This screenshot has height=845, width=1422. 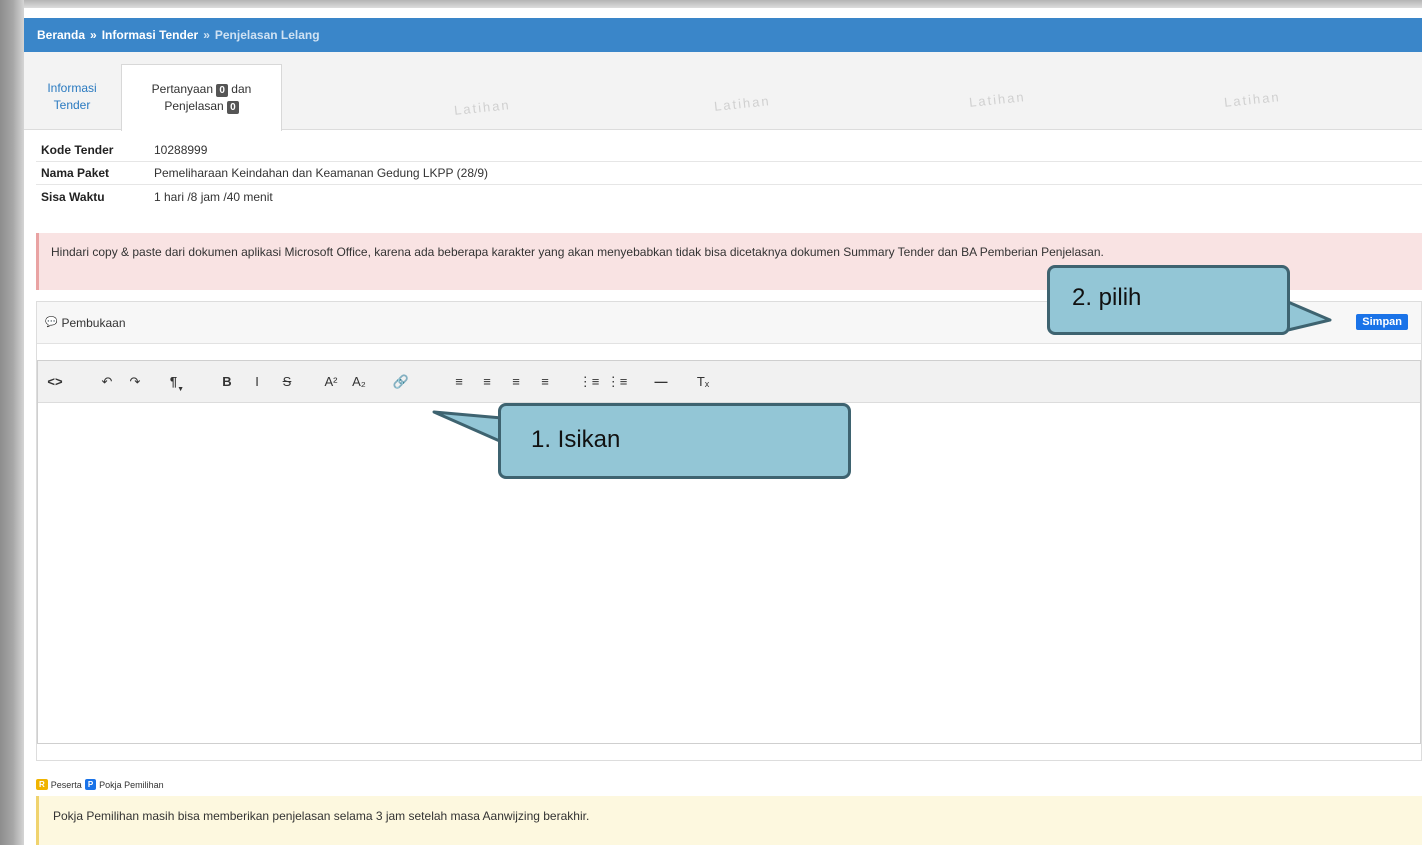 What do you see at coordinates (331, 382) in the screenshot?
I see `superscript-icon: A²` at bounding box center [331, 382].